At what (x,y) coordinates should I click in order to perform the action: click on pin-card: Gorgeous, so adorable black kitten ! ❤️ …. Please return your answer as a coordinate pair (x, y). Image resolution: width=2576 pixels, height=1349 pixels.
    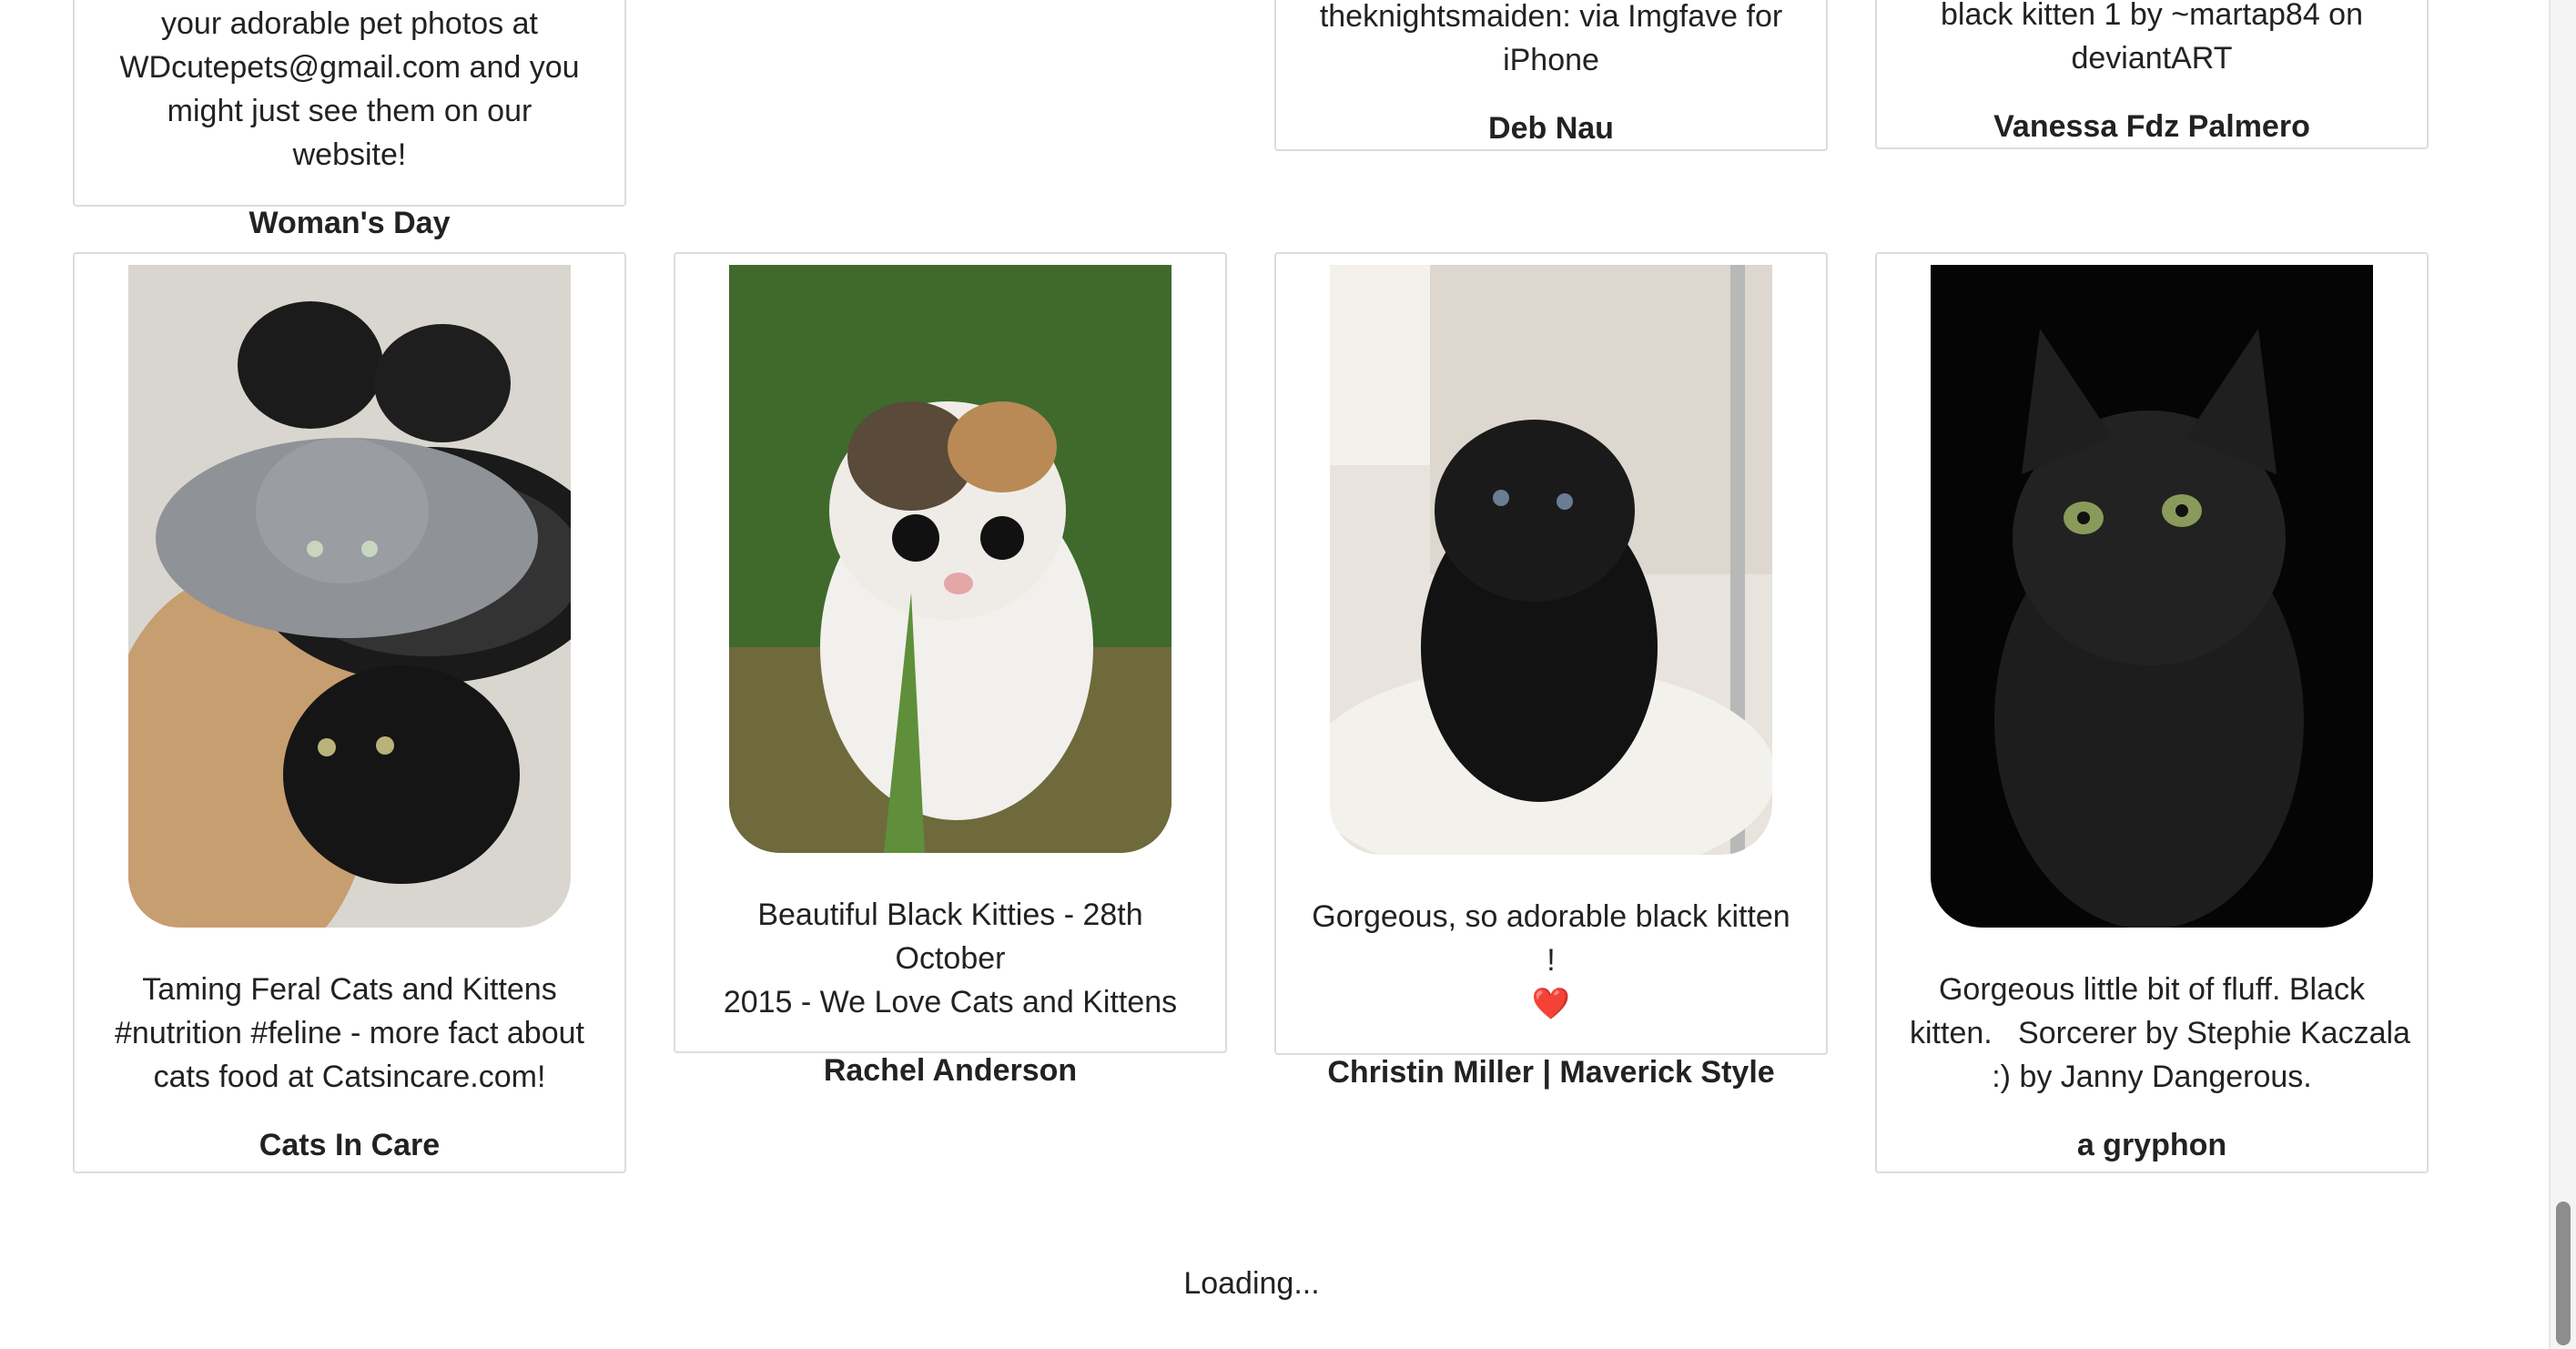
    Looking at the image, I should click on (1551, 671).